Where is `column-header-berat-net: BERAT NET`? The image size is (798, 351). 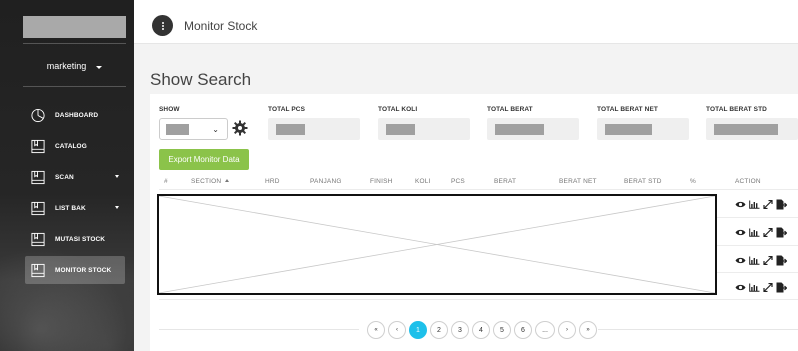
column-header-berat-net: BERAT NET is located at coordinates (578, 181).